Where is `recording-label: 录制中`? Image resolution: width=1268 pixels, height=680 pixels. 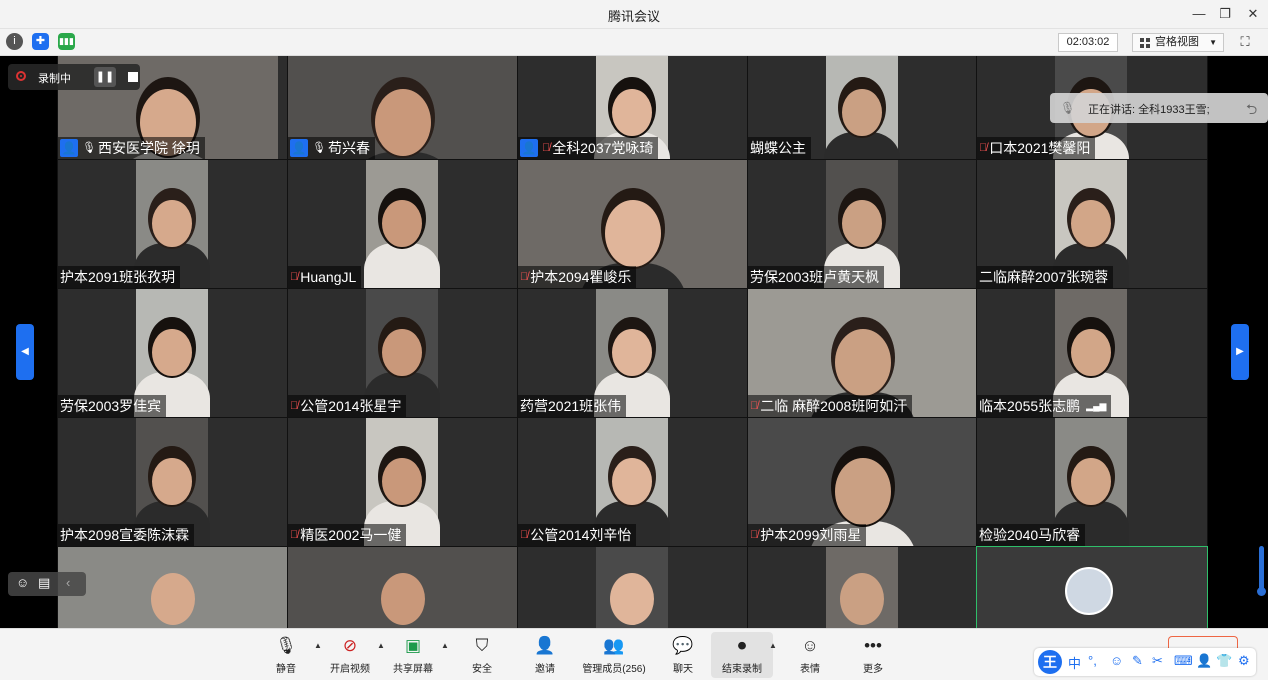 recording-label: 录制中 is located at coordinates (54, 79).